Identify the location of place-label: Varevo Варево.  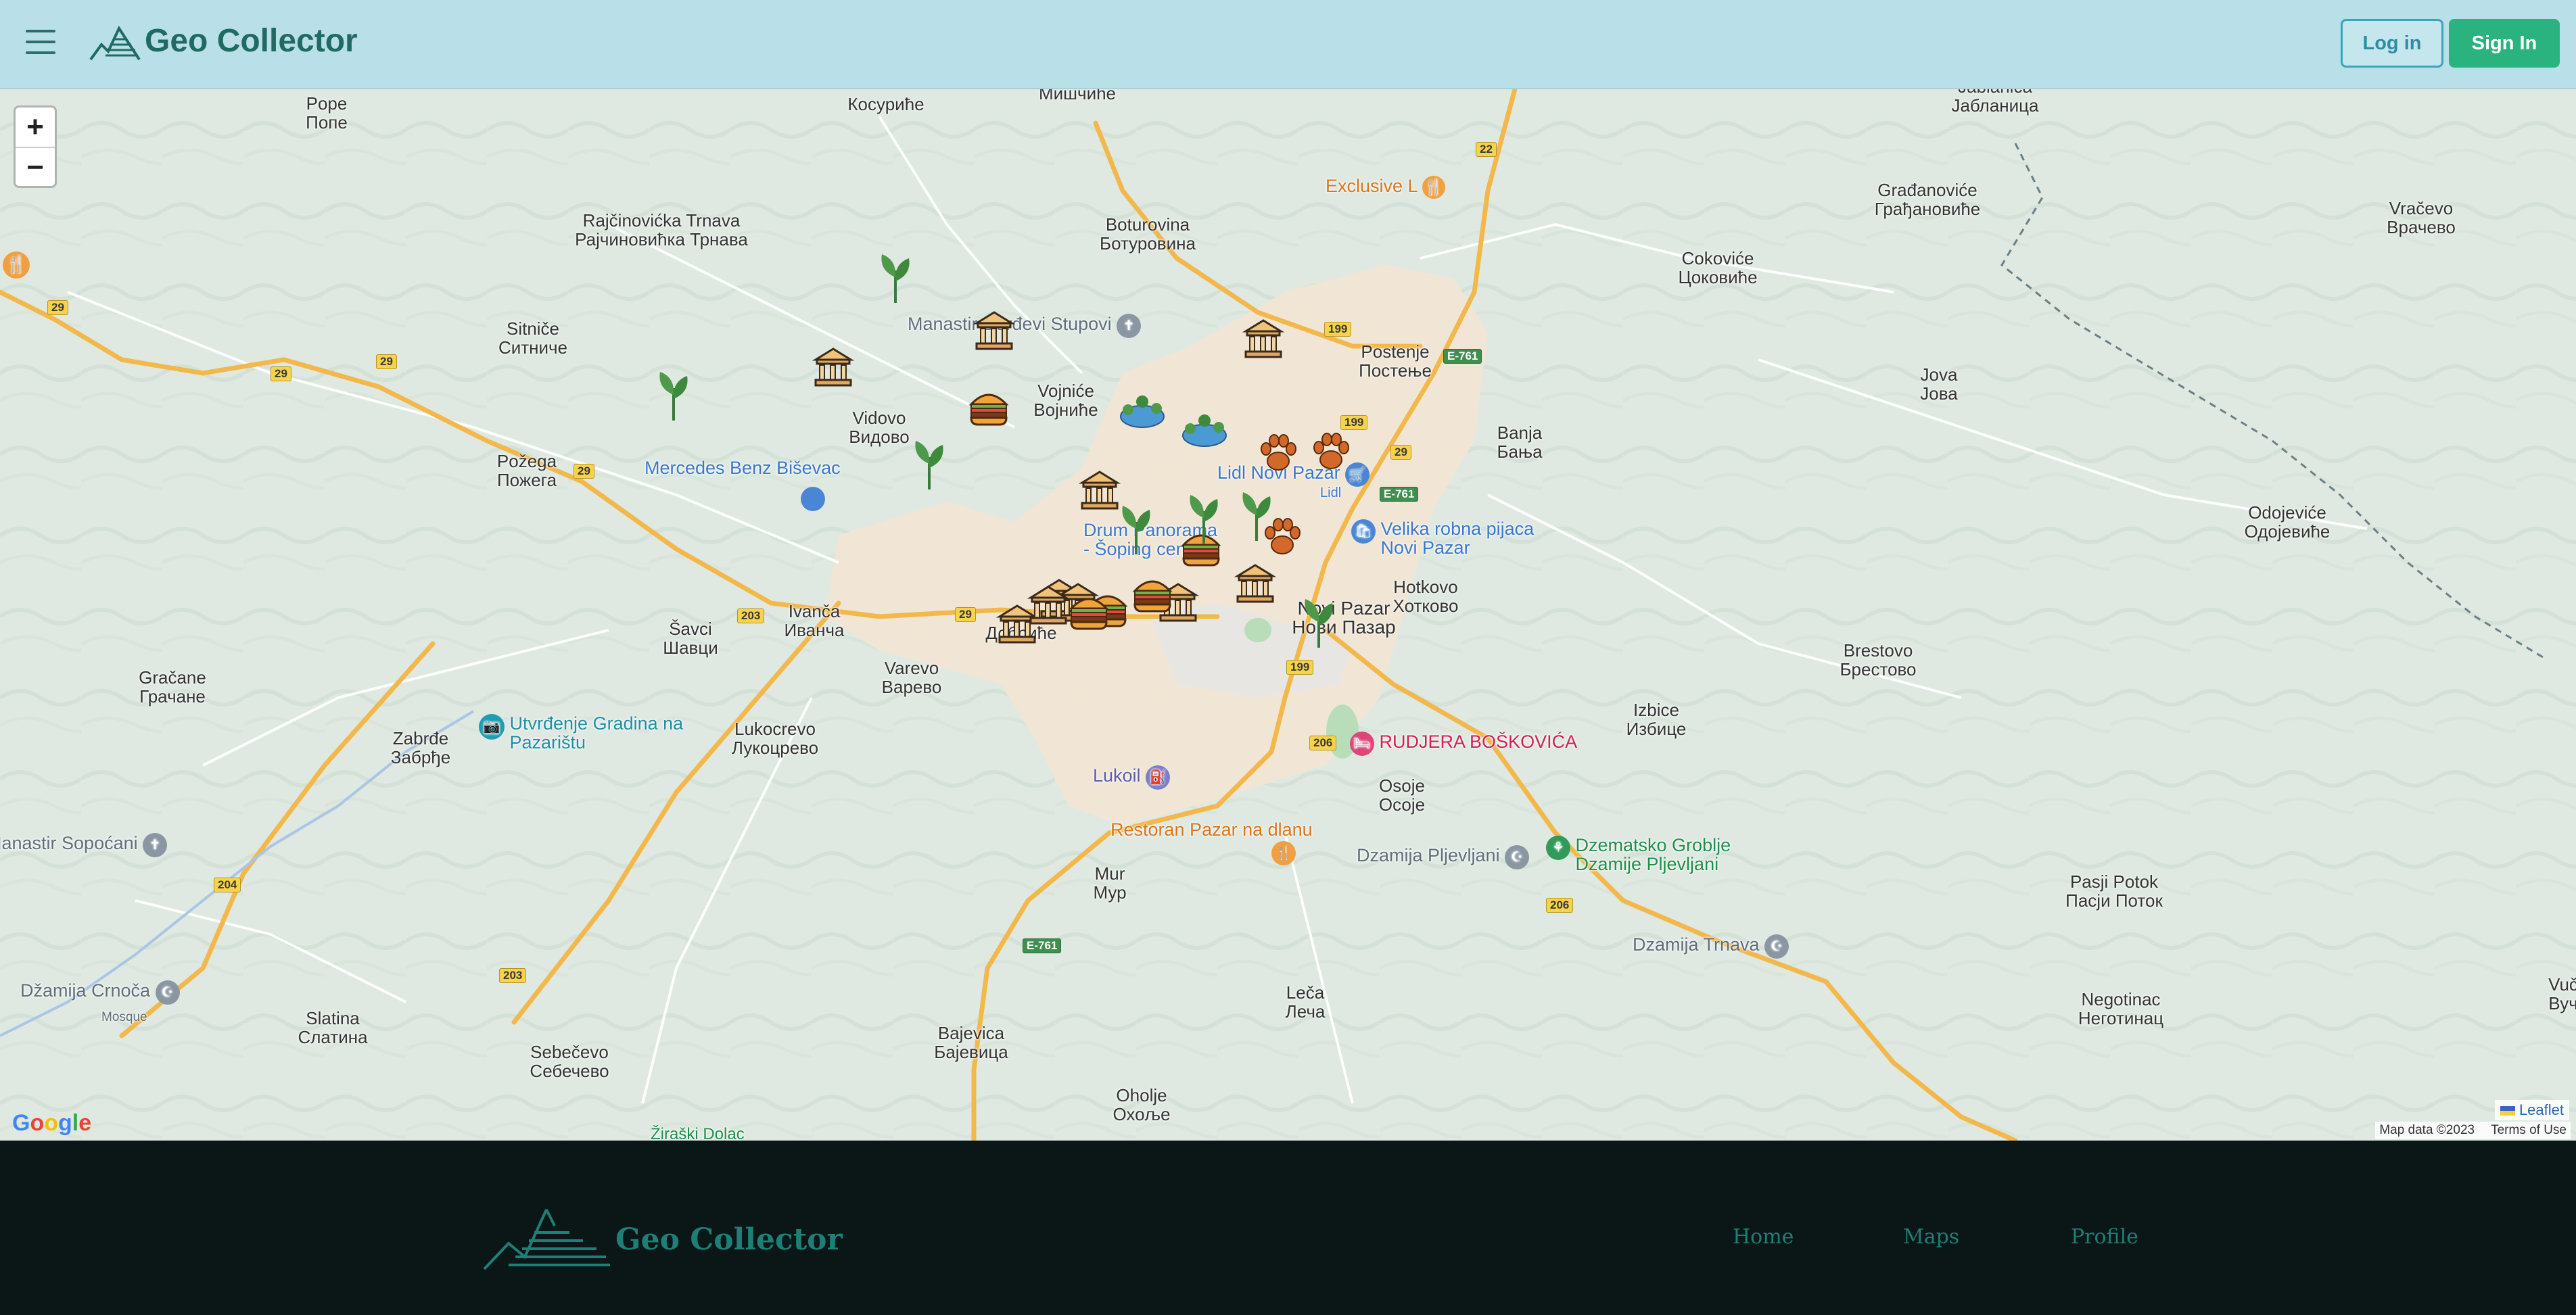
(911, 678).